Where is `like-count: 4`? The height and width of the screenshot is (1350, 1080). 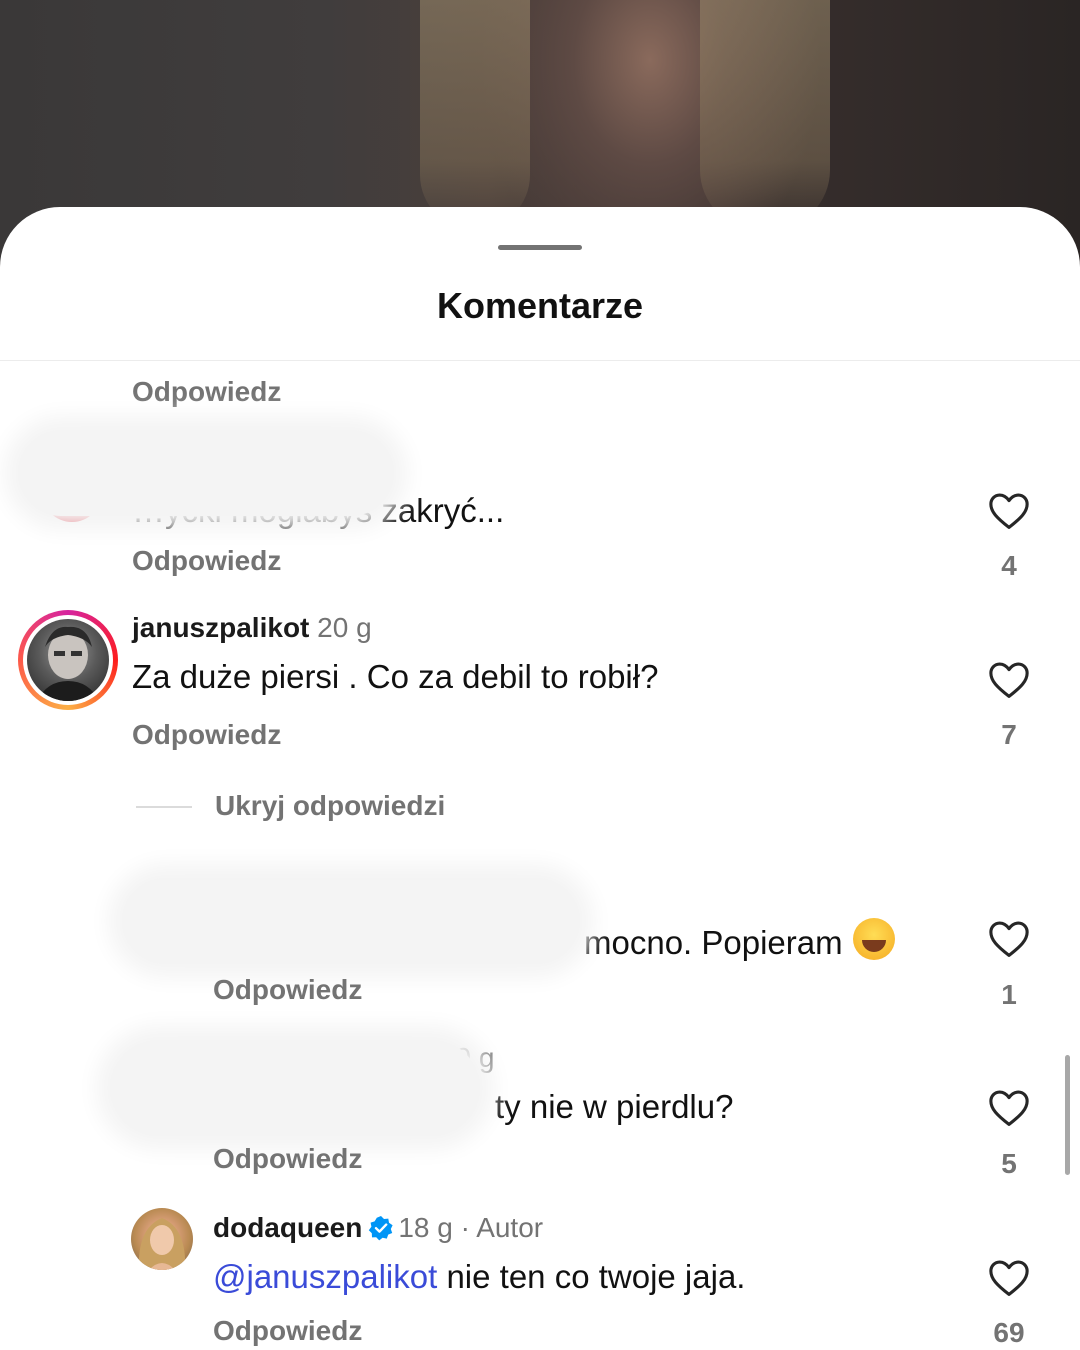
like-count: 4 is located at coordinates (1009, 565).